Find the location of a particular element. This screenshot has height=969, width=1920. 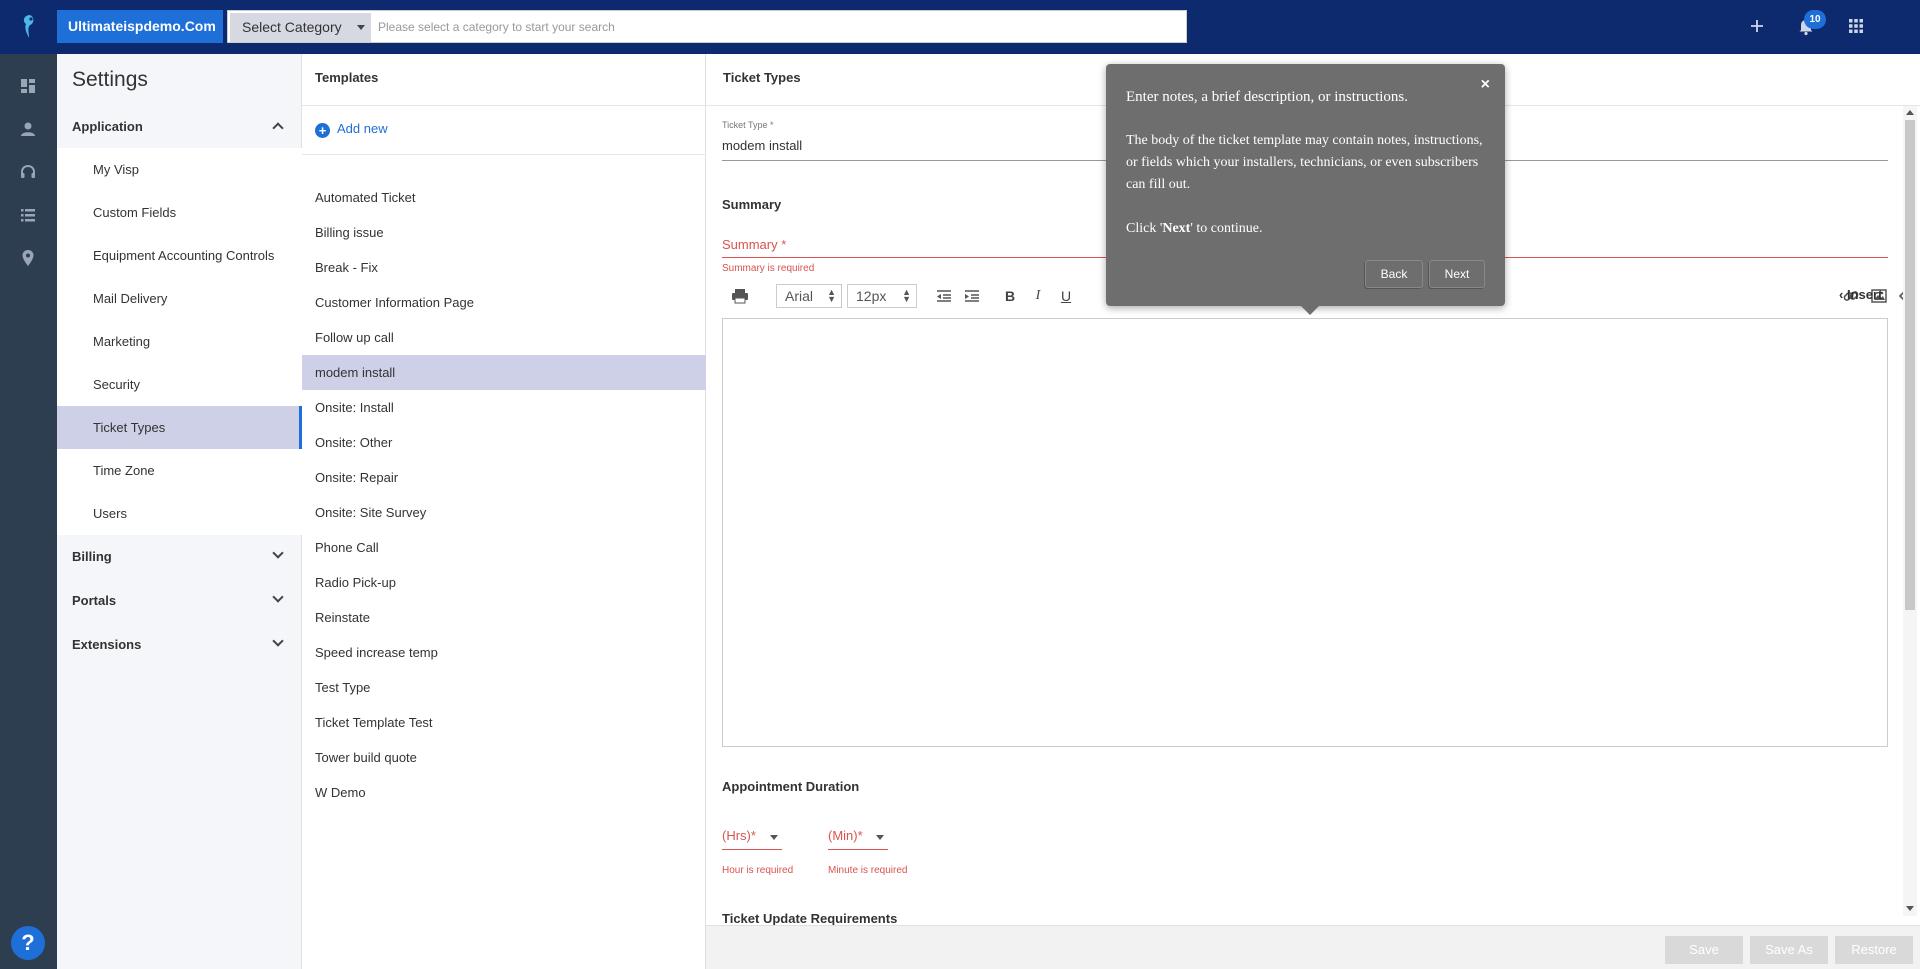

sidebar-item-security: Security is located at coordinates (179, 384).